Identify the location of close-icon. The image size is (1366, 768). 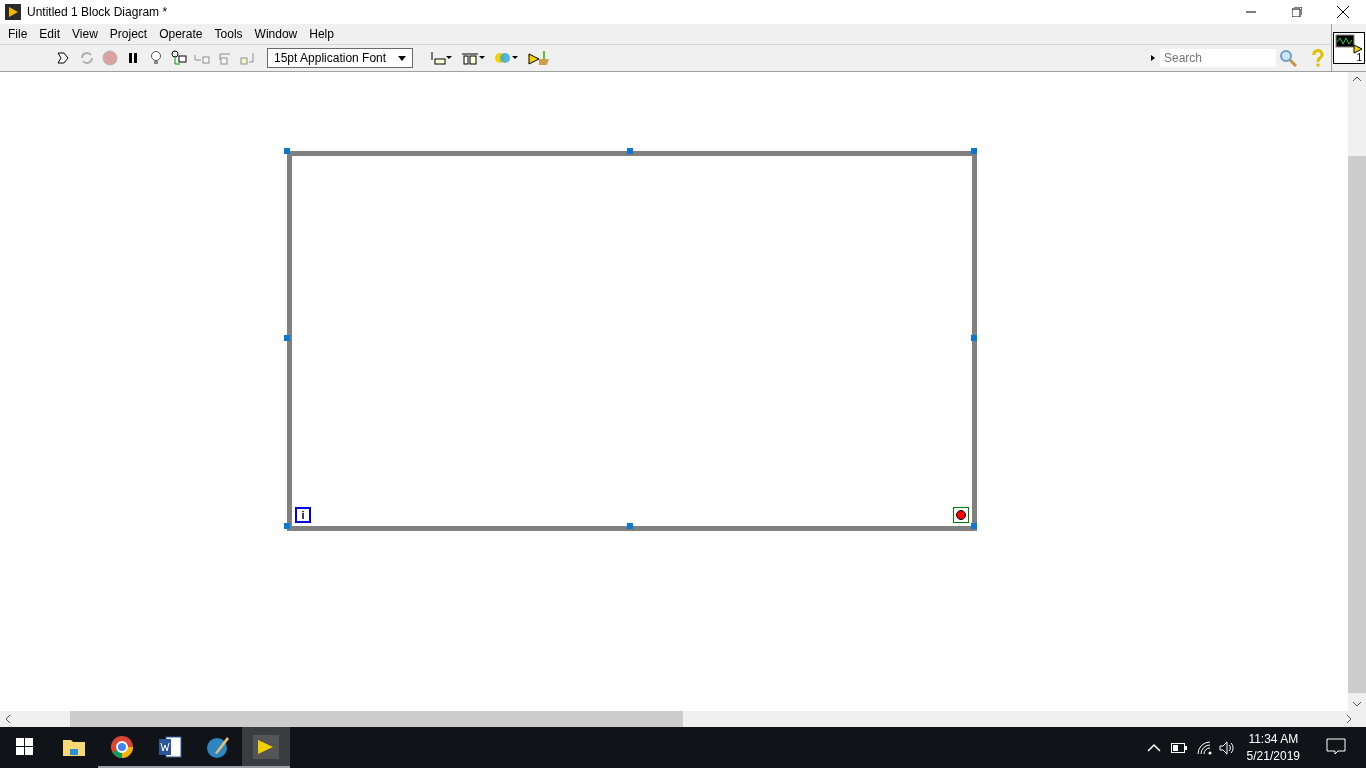
(1343, 12).